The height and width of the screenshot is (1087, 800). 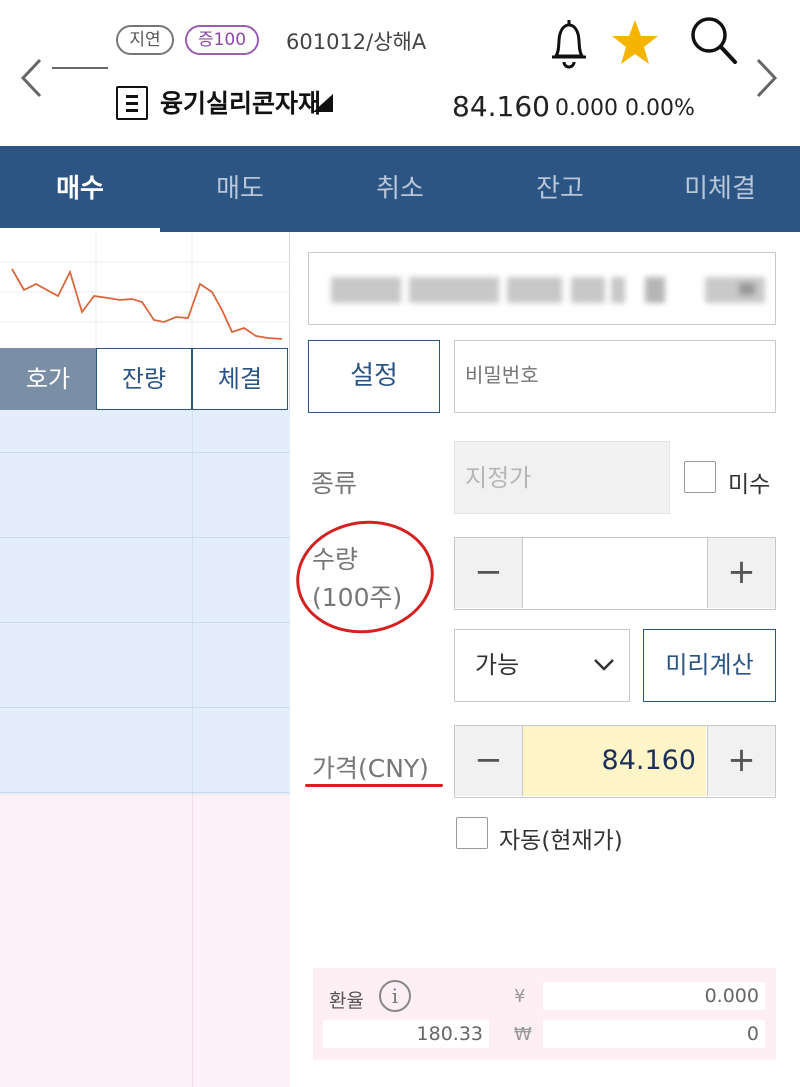 What do you see at coordinates (240, 189) in the screenshot?
I see `tab-sell: 매도` at bounding box center [240, 189].